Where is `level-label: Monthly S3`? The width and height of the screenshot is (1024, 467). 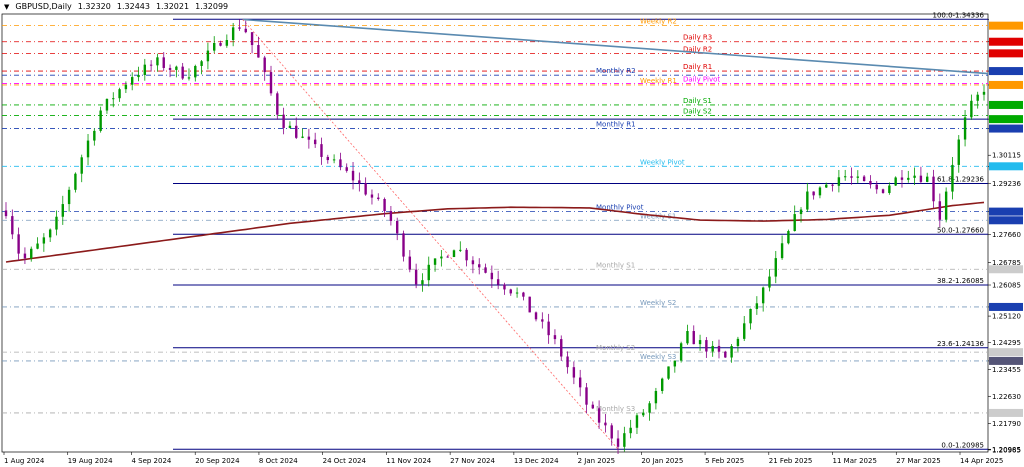 level-label: Monthly S3 is located at coordinates (615, 409).